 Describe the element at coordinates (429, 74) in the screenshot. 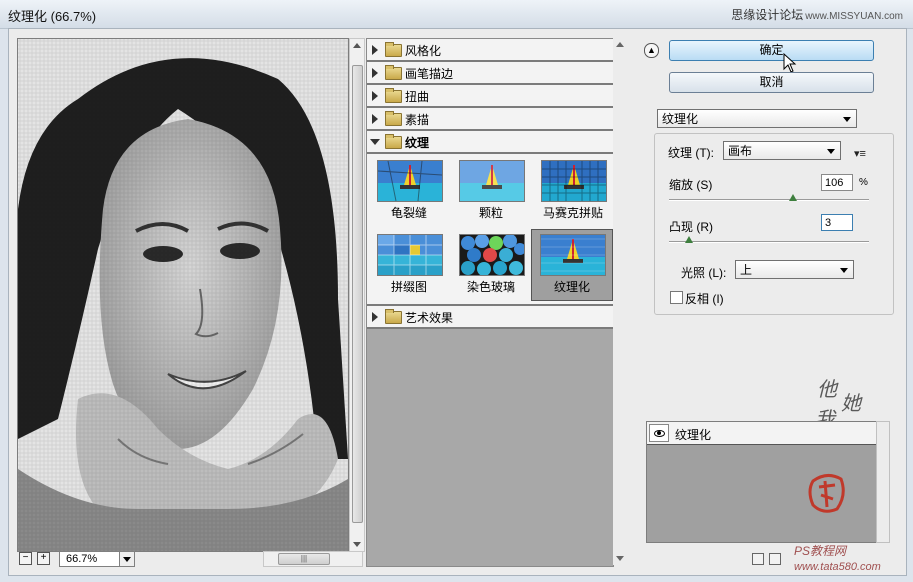

I see `tree-category-label: 画笔描边` at that location.